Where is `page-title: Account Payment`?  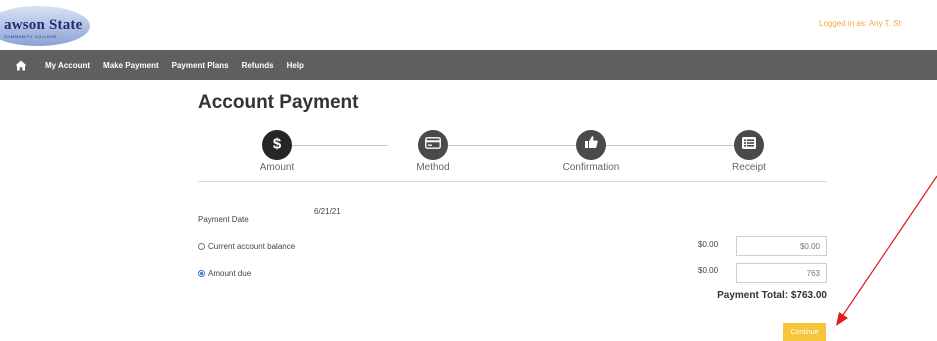 page-title: Account Payment is located at coordinates (278, 102).